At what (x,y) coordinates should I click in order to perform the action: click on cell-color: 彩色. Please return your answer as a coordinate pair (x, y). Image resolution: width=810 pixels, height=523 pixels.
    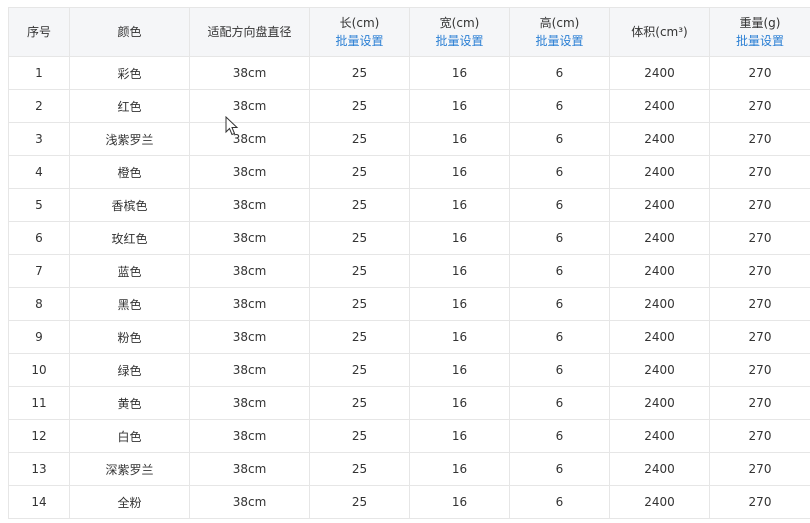
    Looking at the image, I should click on (129, 73).